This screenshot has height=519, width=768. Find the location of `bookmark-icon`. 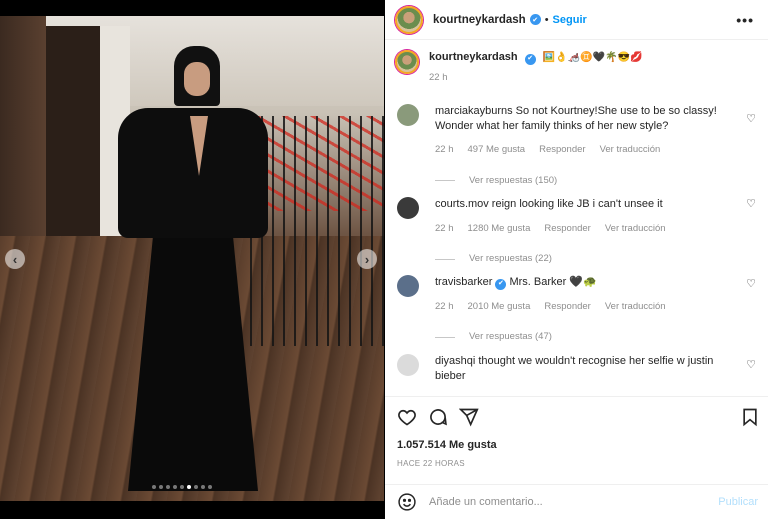

bookmark-icon is located at coordinates (750, 417).